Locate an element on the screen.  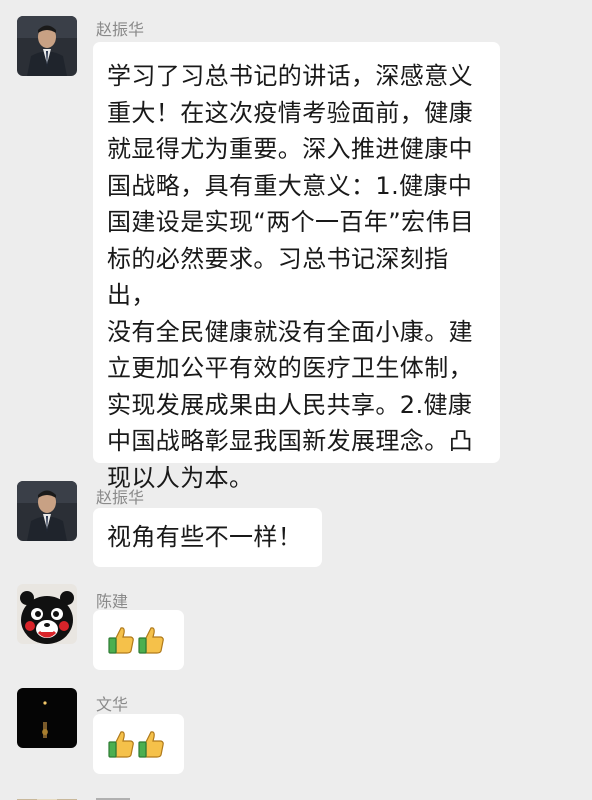
dark-night-photo-icon is located at coordinates (47, 718).